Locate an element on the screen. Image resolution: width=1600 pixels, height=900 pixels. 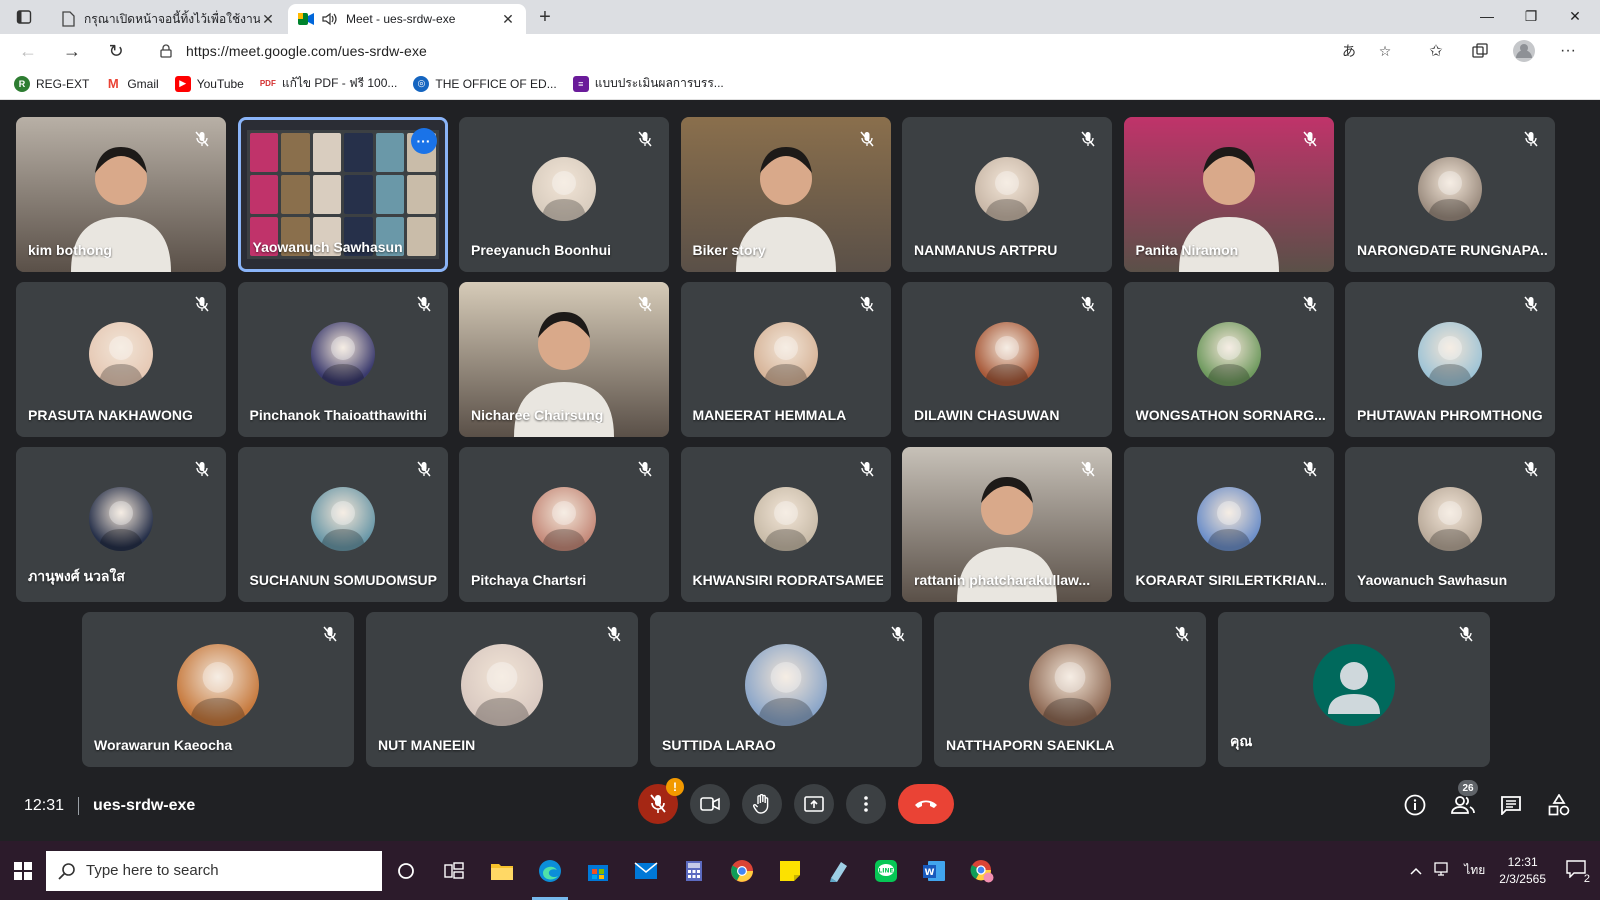
taskbar-app-pen is located at coordinates (838, 870).